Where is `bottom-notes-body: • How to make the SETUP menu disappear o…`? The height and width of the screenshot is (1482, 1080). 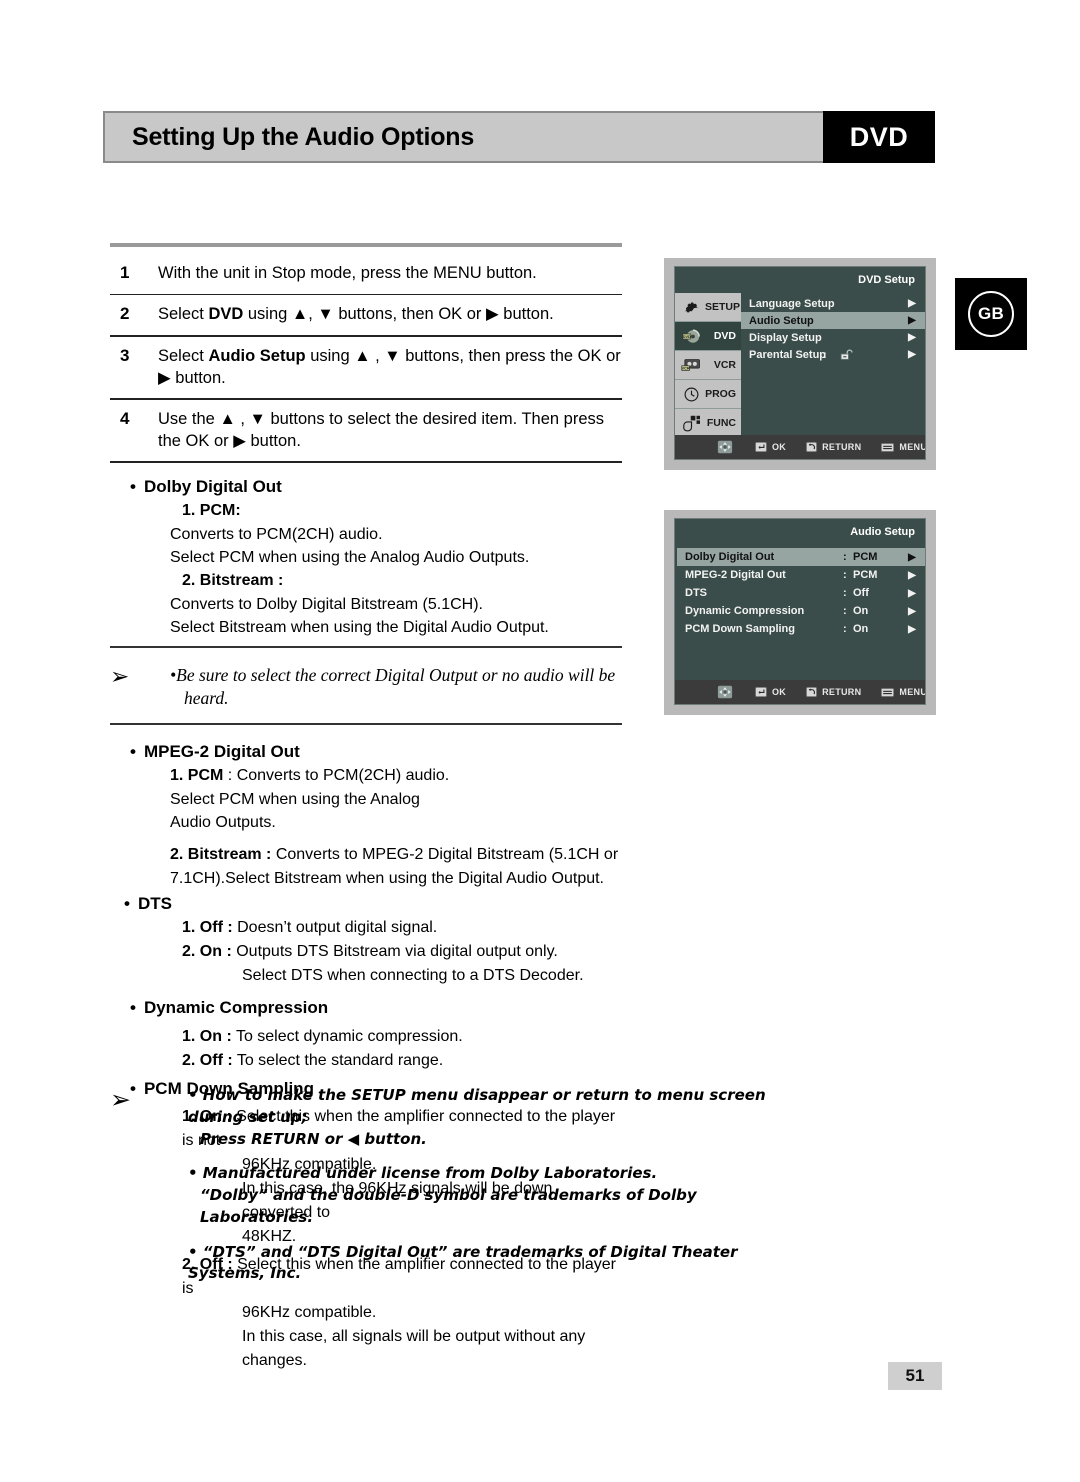
bottom-notes-body: • How to make the SETUP menu disappear o… is located at coordinates (499, 1185).